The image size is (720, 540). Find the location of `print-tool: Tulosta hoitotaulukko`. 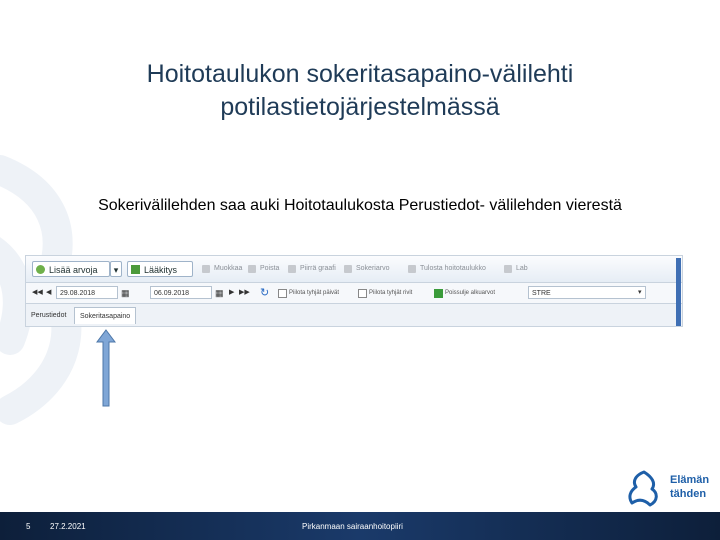

print-tool: Tulosta hoitotaulukko is located at coordinates (447, 269).